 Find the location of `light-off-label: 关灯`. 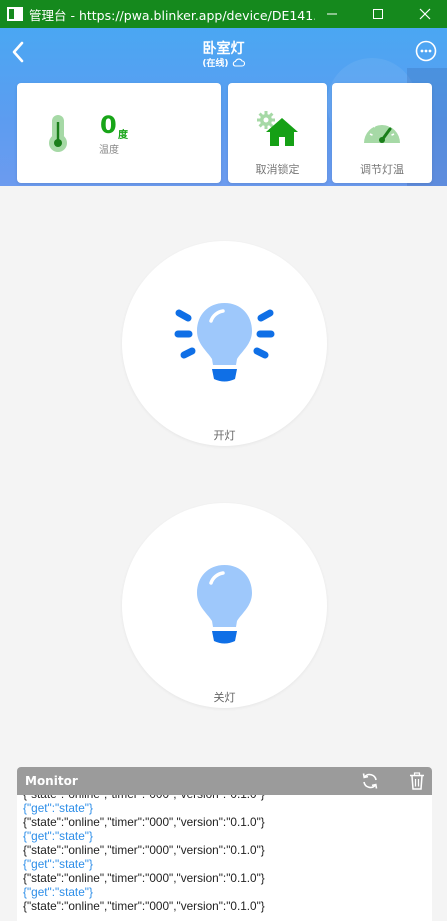

light-off-label: 关灯 is located at coordinates (224, 697).